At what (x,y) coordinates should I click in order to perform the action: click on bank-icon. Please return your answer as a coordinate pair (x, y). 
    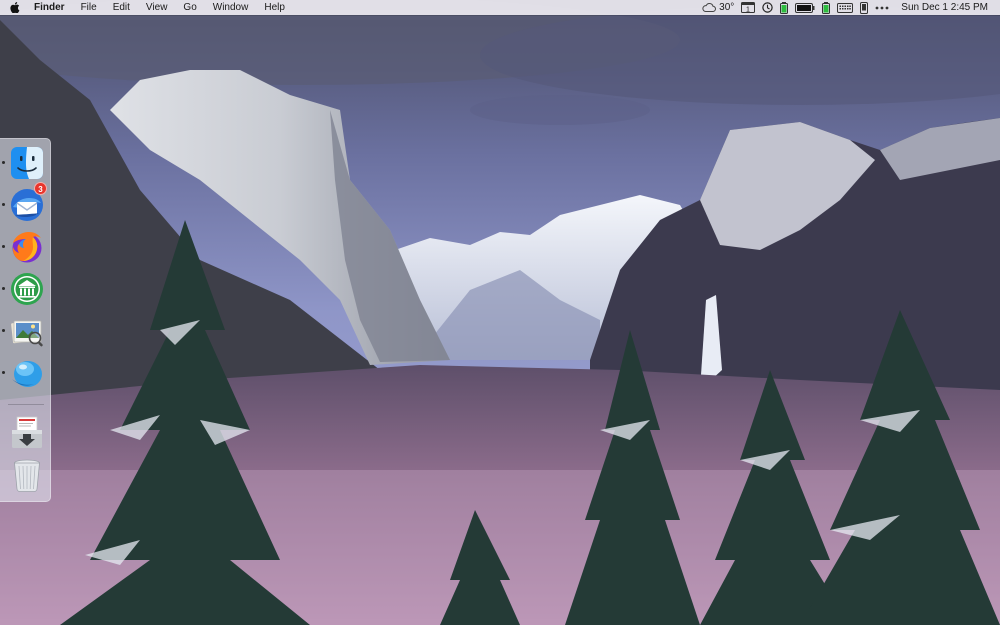
    Looking at the image, I should click on (27, 289).